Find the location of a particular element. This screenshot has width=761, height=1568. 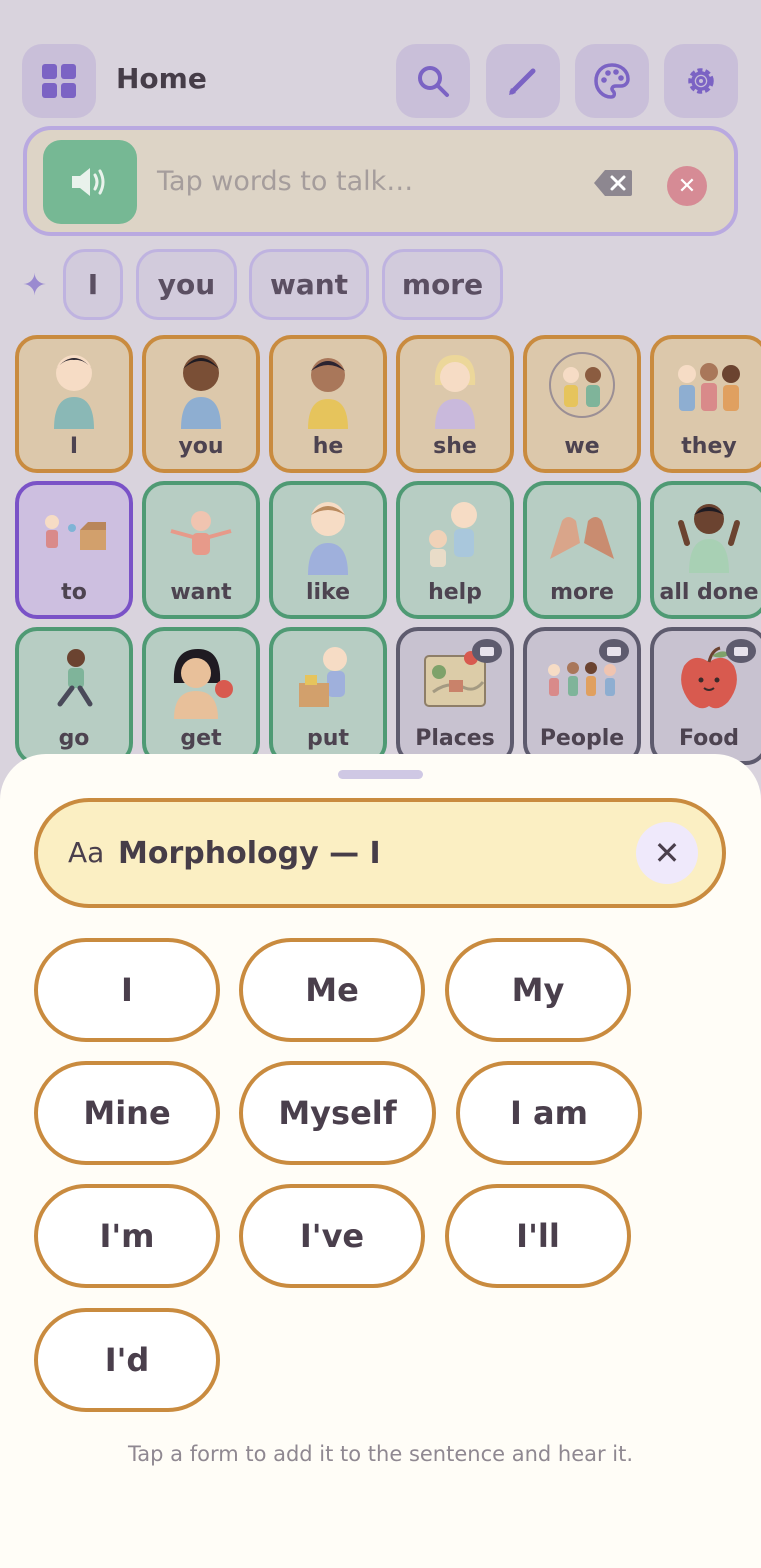

running-kid-icon is located at coordinates (74, 678).